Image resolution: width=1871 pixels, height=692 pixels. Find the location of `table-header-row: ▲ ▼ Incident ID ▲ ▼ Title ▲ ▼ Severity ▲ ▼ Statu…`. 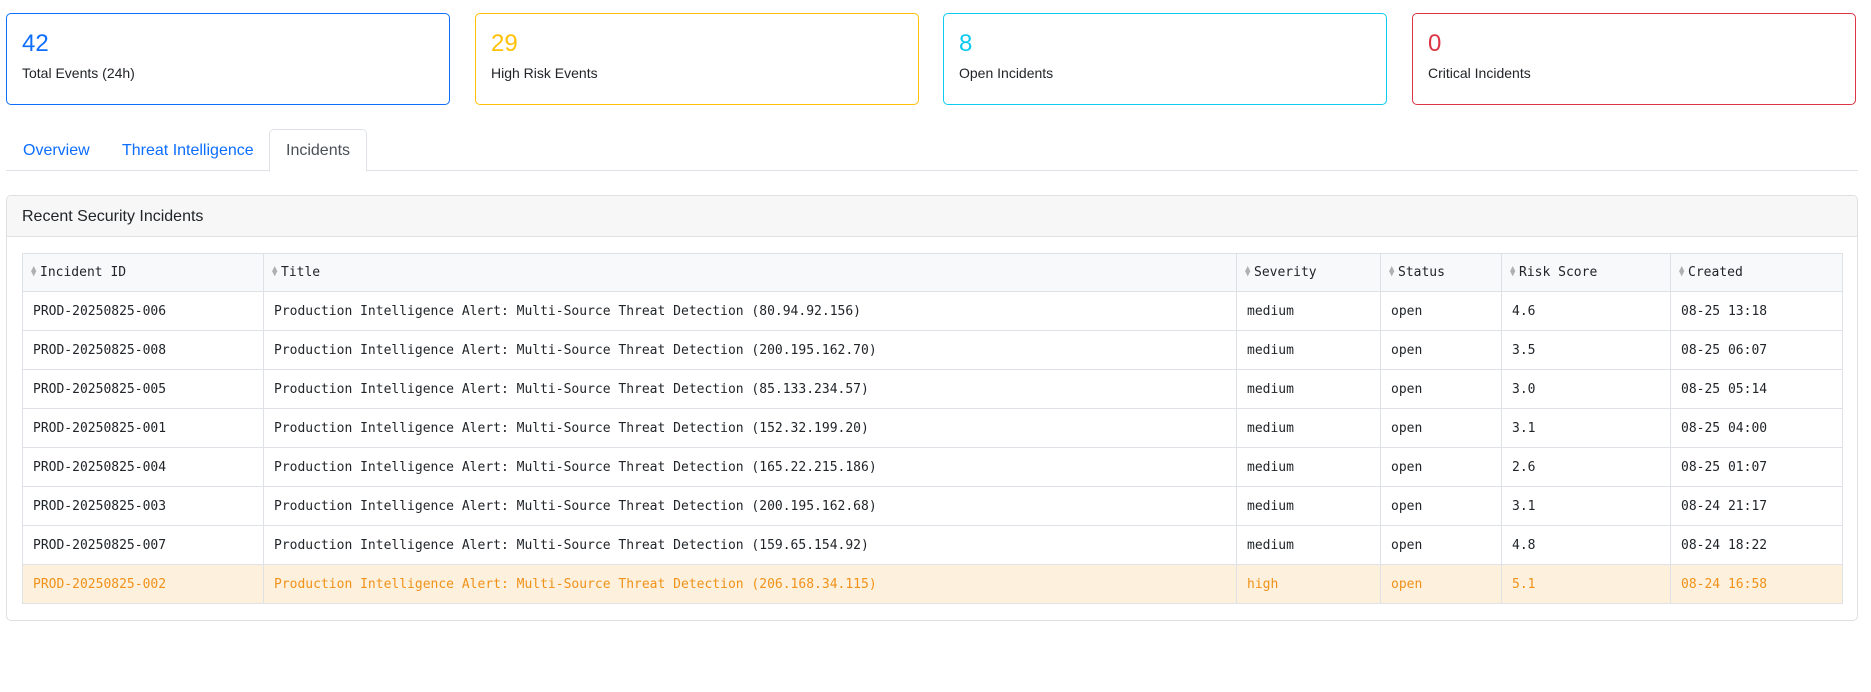

table-header-row: ▲ ▼ Incident ID ▲ ▼ Title ▲ ▼ Severity ▲ ▼ Statu… is located at coordinates (932, 272).